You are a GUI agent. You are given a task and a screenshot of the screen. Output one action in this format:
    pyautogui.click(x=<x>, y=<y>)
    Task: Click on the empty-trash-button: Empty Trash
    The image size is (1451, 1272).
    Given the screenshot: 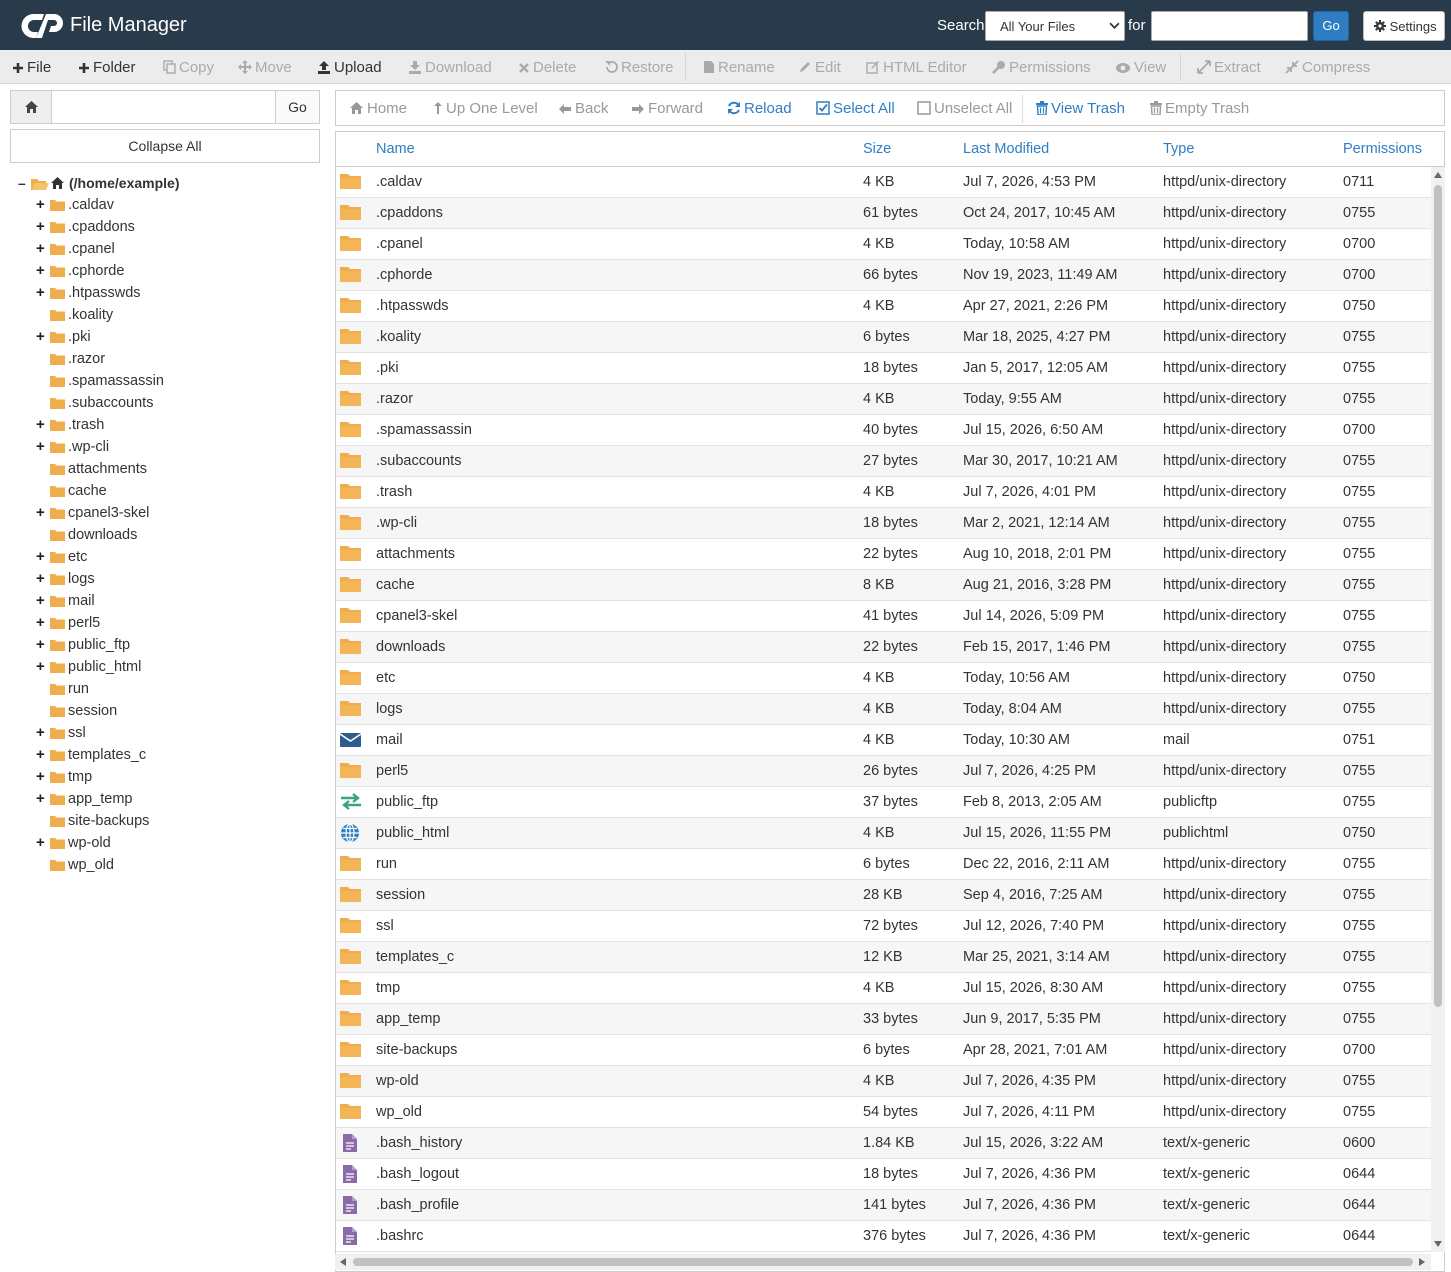 What is the action you would take?
    pyautogui.click(x=1199, y=108)
    